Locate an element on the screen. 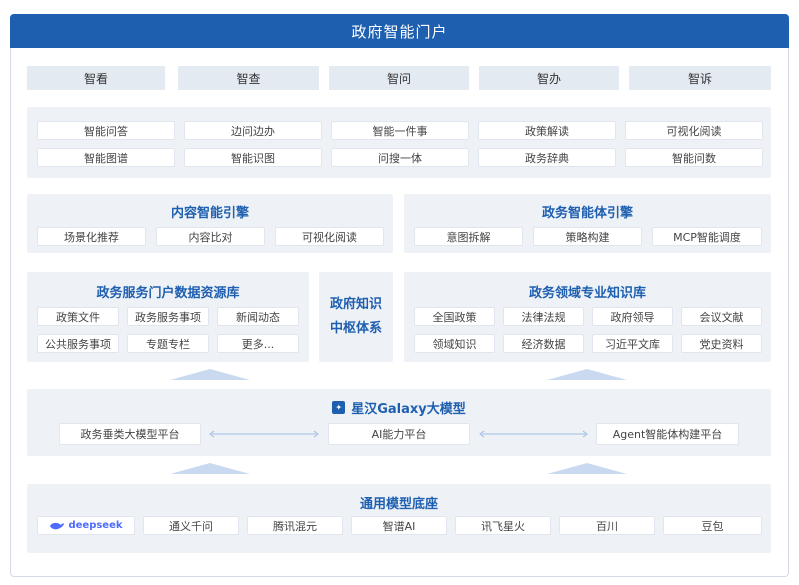  feature-chip: 智能问数 is located at coordinates (694, 157).